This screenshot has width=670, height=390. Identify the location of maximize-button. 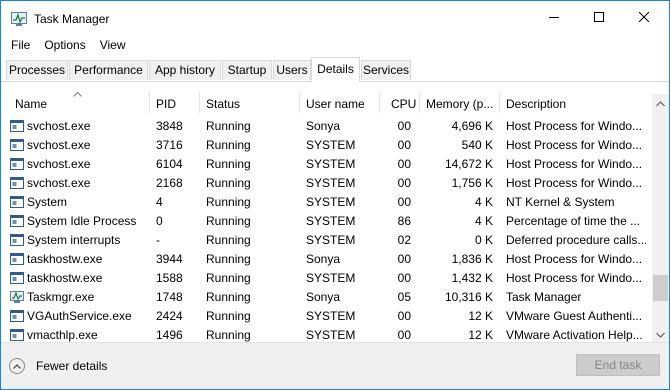
(599, 18).